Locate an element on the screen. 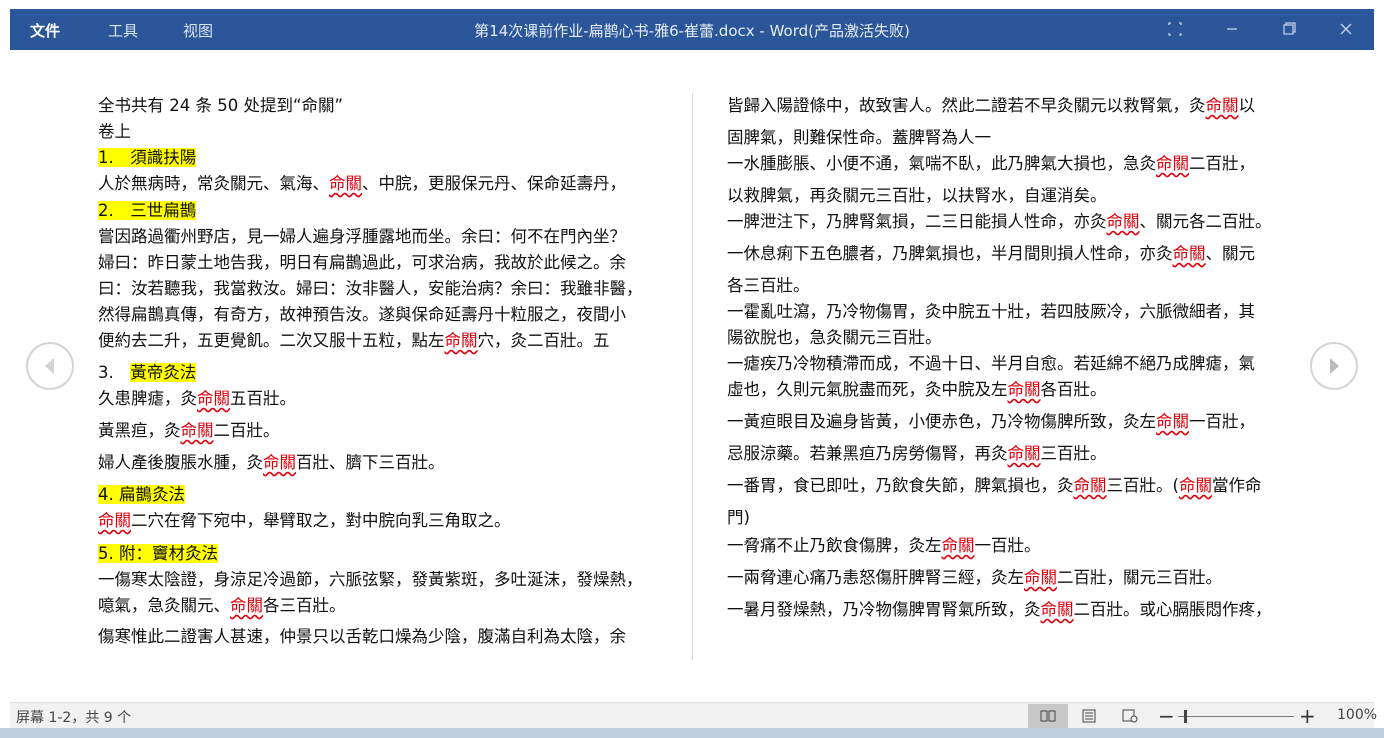  text-line: 一水腫膨脹、小便不通，氣喘不臥，此乃脾氣大損也，急灸命關二百壯， is located at coordinates (991, 162).